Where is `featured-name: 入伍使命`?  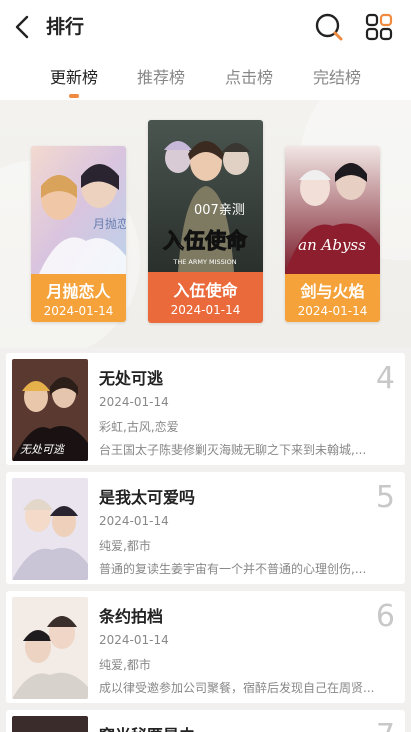
featured-name: 入伍使命 is located at coordinates (205, 290).